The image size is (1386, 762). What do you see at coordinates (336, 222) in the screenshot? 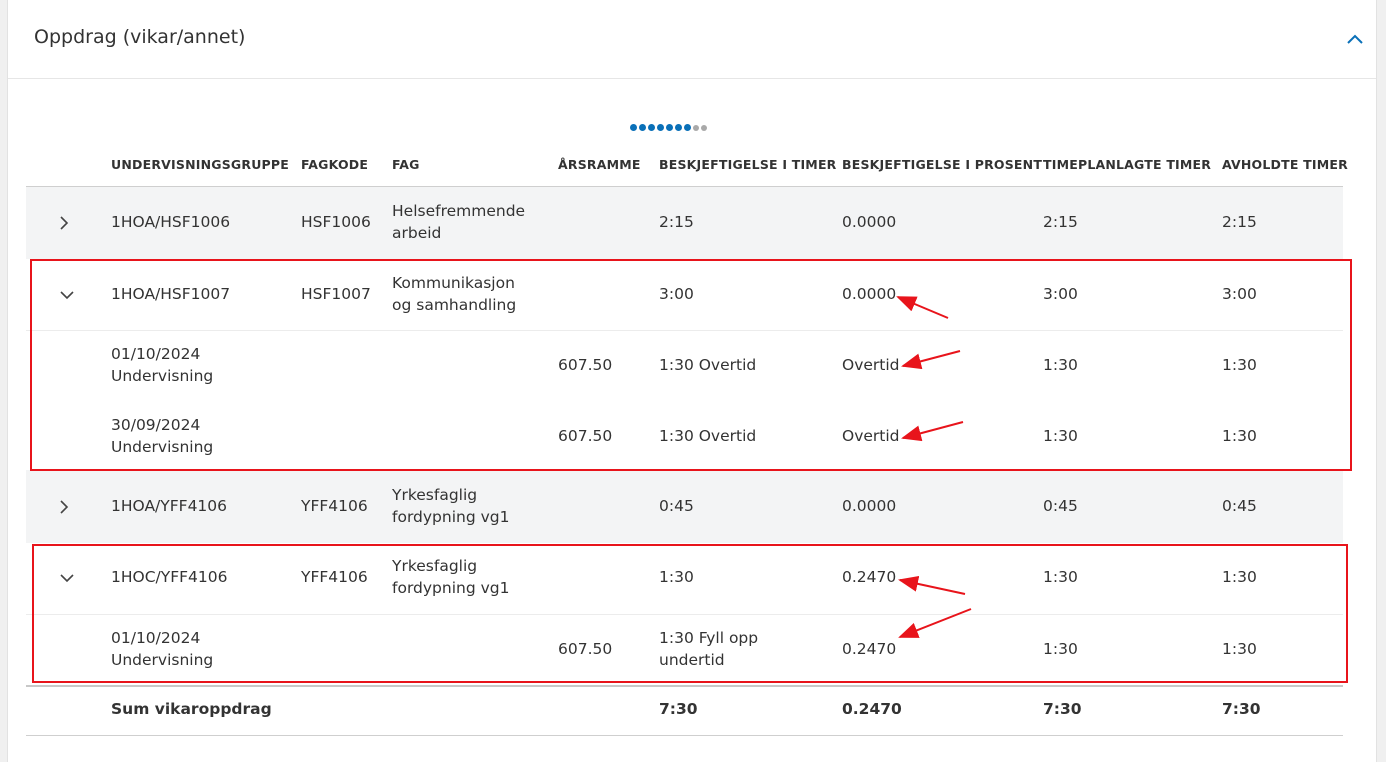
I see `code-cell: HSF1006` at bounding box center [336, 222].